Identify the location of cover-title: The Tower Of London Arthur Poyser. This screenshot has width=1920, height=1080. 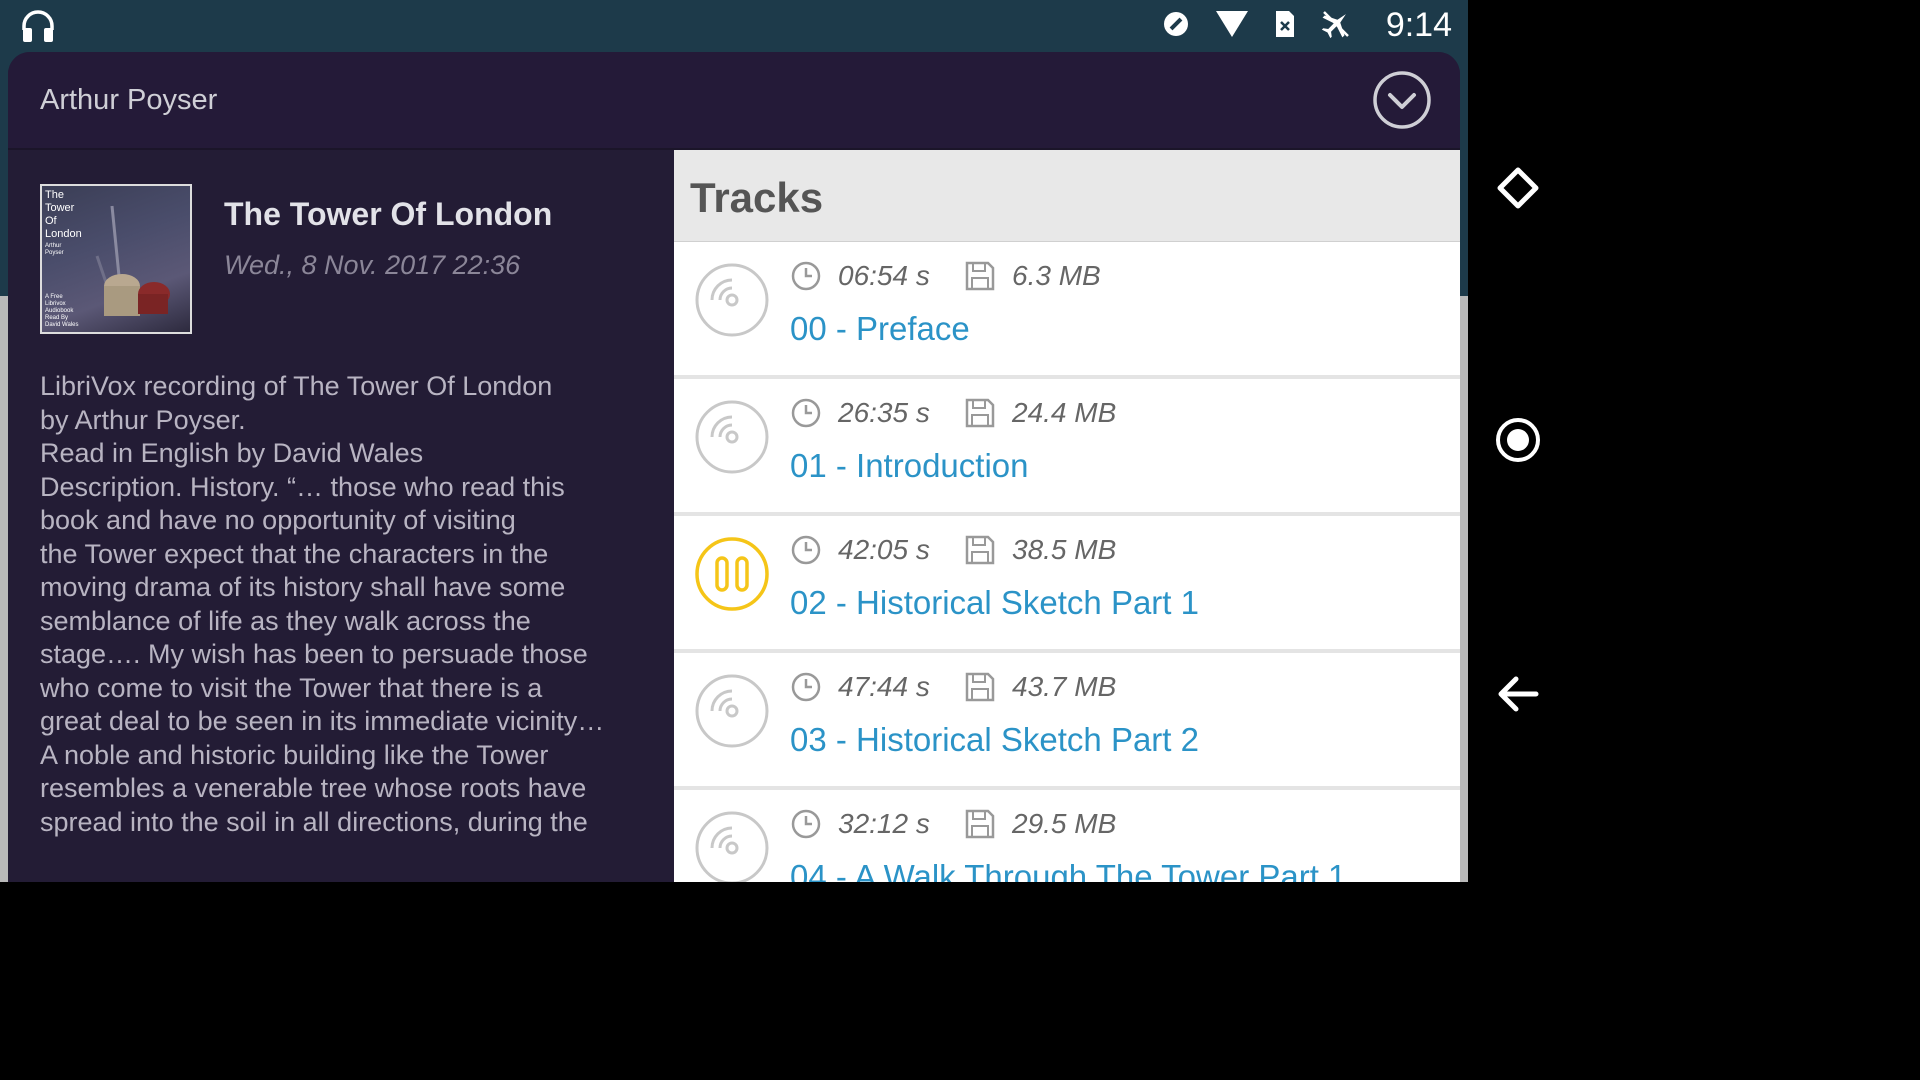
(63, 222).